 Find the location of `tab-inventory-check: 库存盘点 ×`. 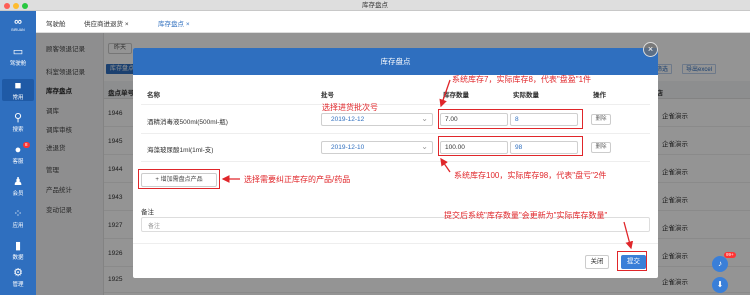

tab-inventory-check: 库存盘点 × is located at coordinates (174, 23).